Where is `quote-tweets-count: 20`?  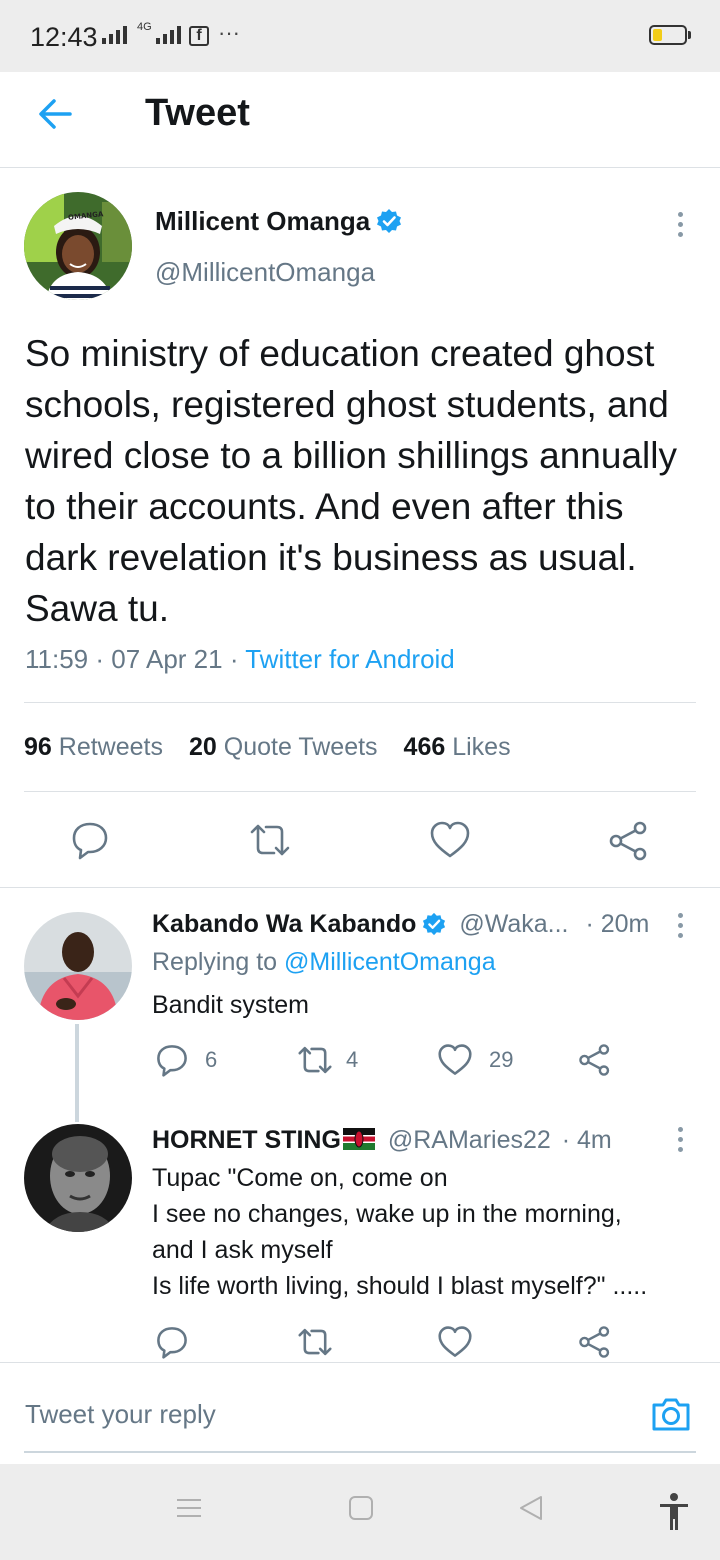 quote-tweets-count: 20 is located at coordinates (202, 747).